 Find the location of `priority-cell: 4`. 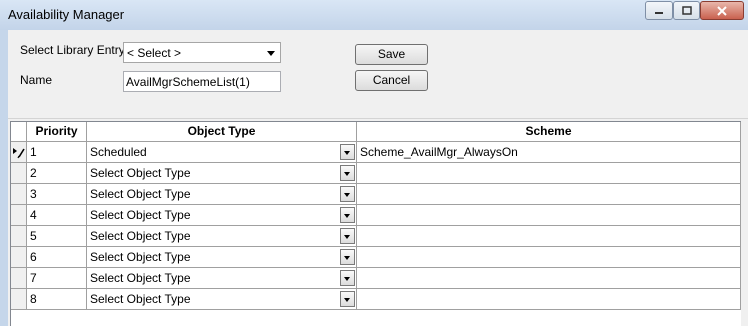

priority-cell: 4 is located at coordinates (57, 215).